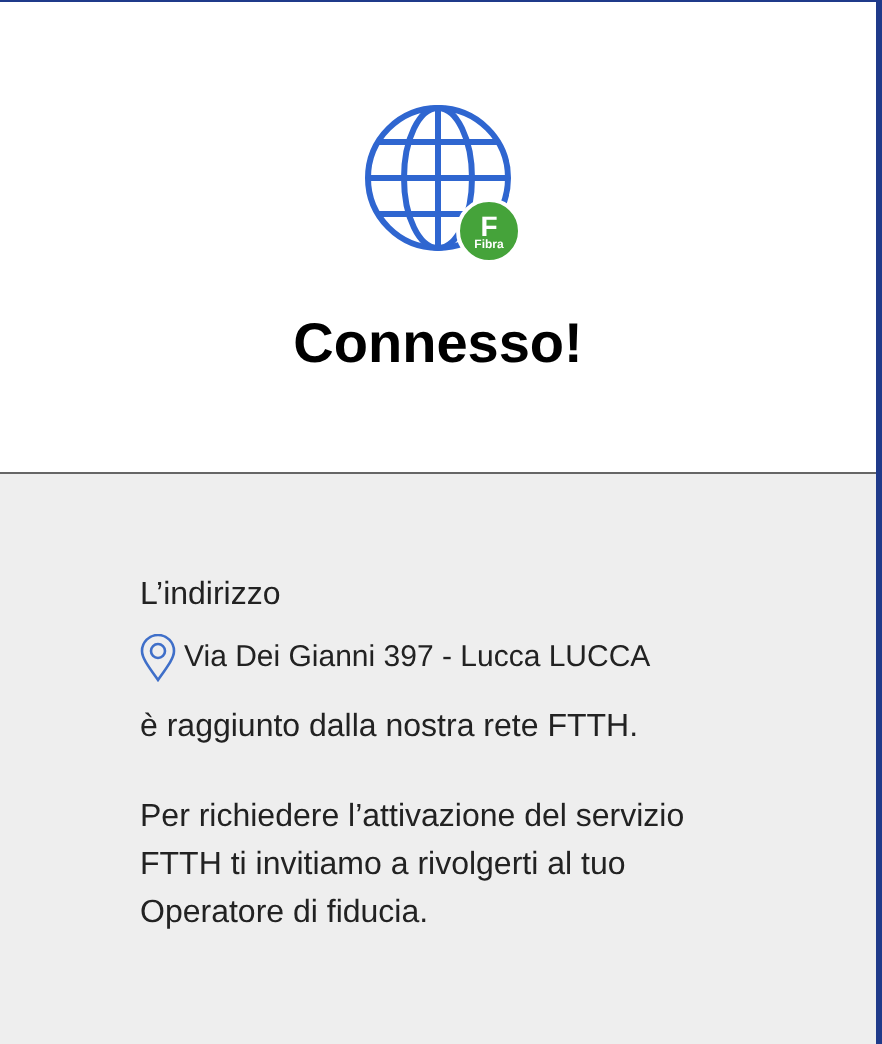 This screenshot has height=1044, width=882. Describe the element at coordinates (211, 596) in the screenshot. I see `address-label: L’indirizzo` at that location.